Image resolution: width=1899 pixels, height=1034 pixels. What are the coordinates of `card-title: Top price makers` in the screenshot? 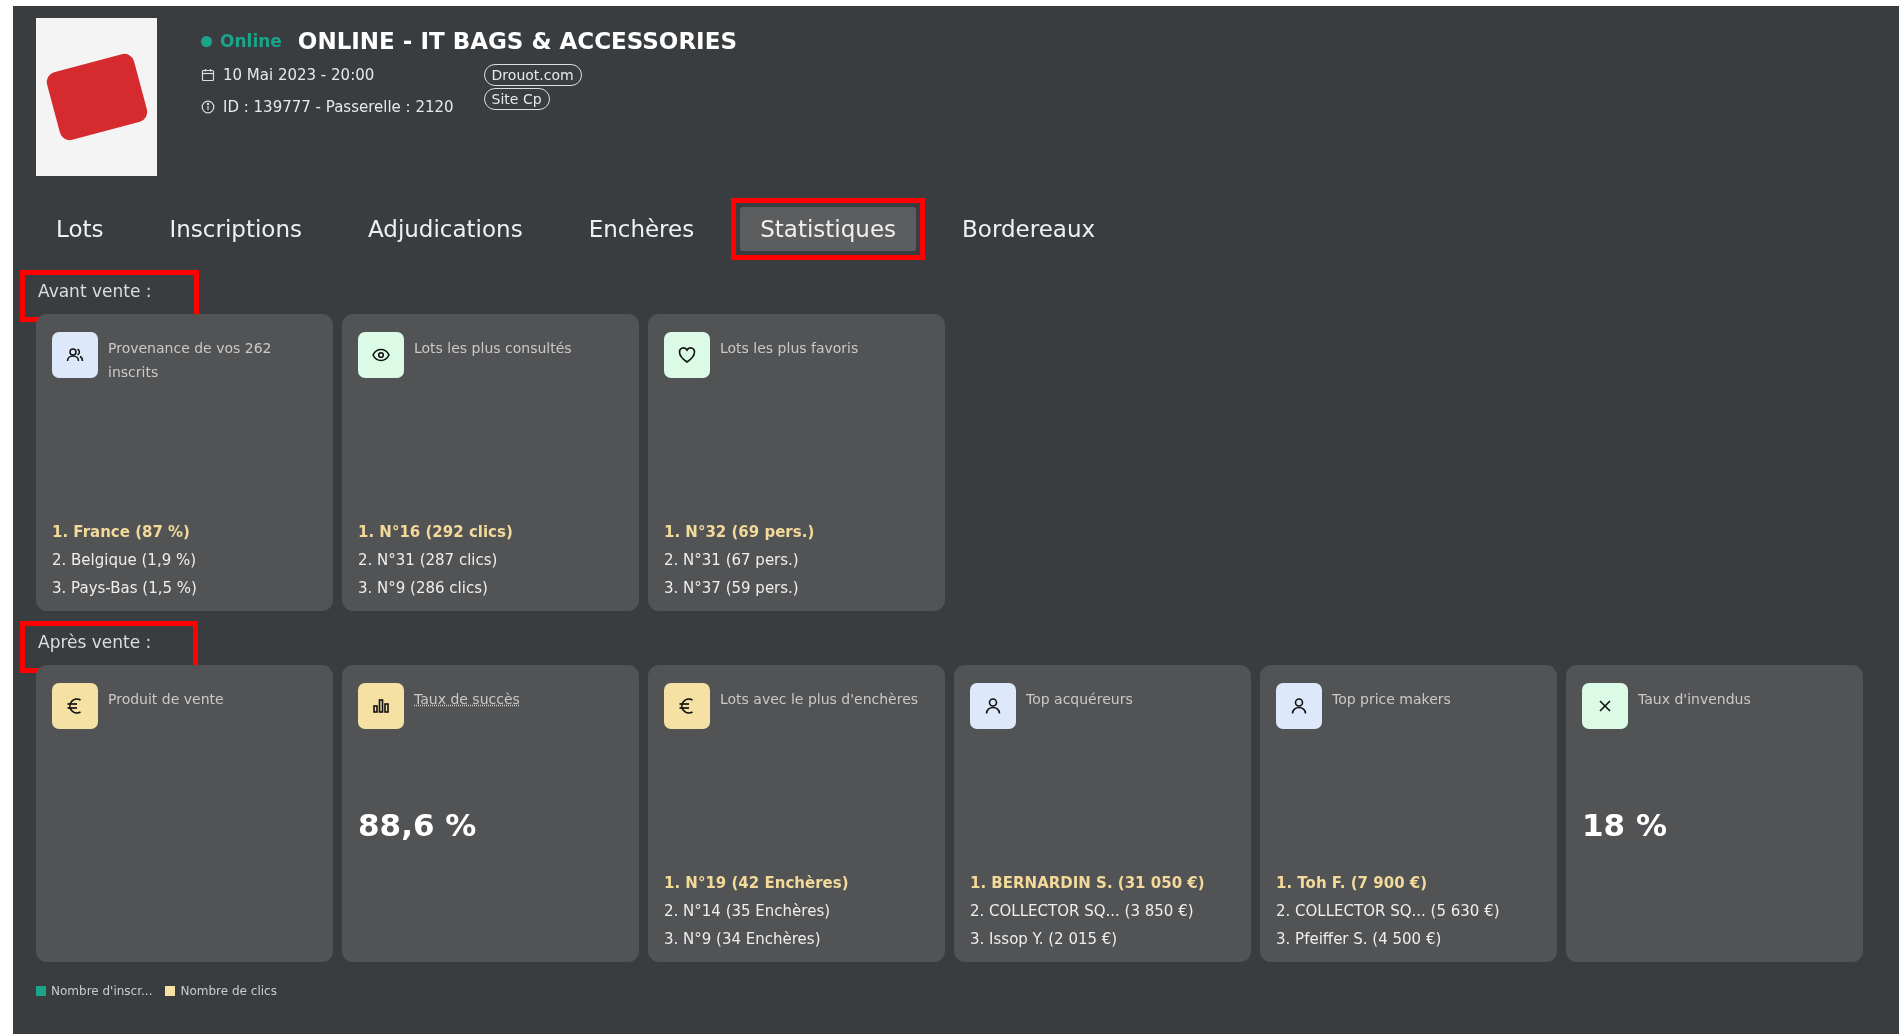 It's located at (1391, 699).